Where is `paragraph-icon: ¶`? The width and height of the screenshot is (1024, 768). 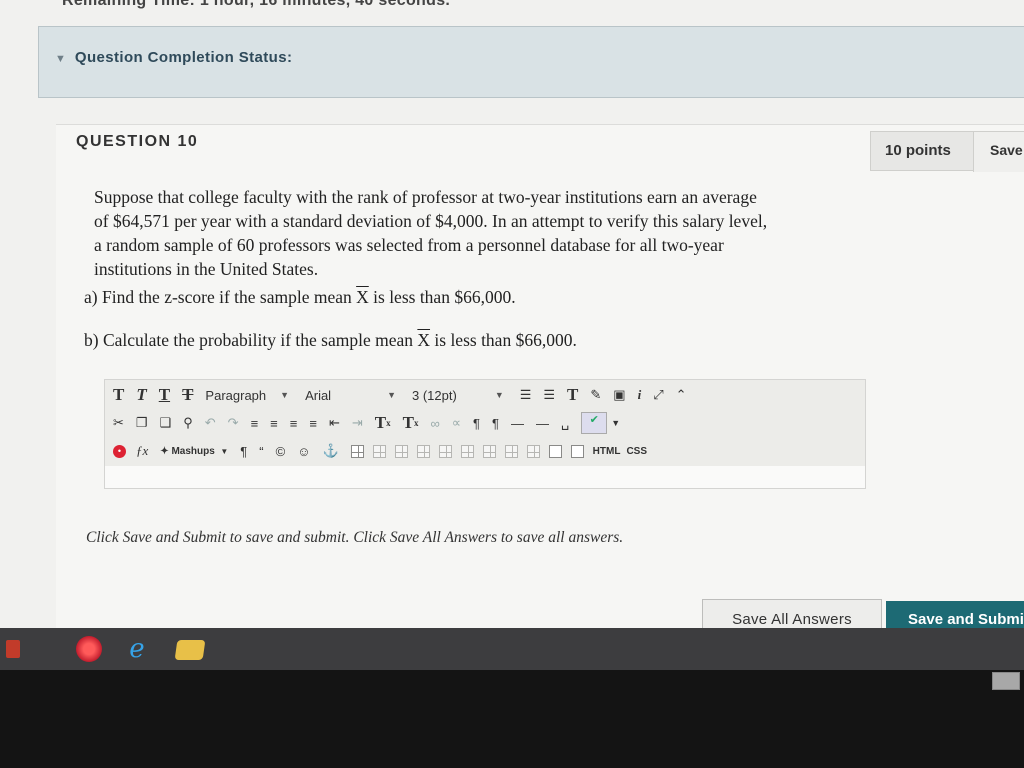 paragraph-icon: ¶ is located at coordinates (243, 451).